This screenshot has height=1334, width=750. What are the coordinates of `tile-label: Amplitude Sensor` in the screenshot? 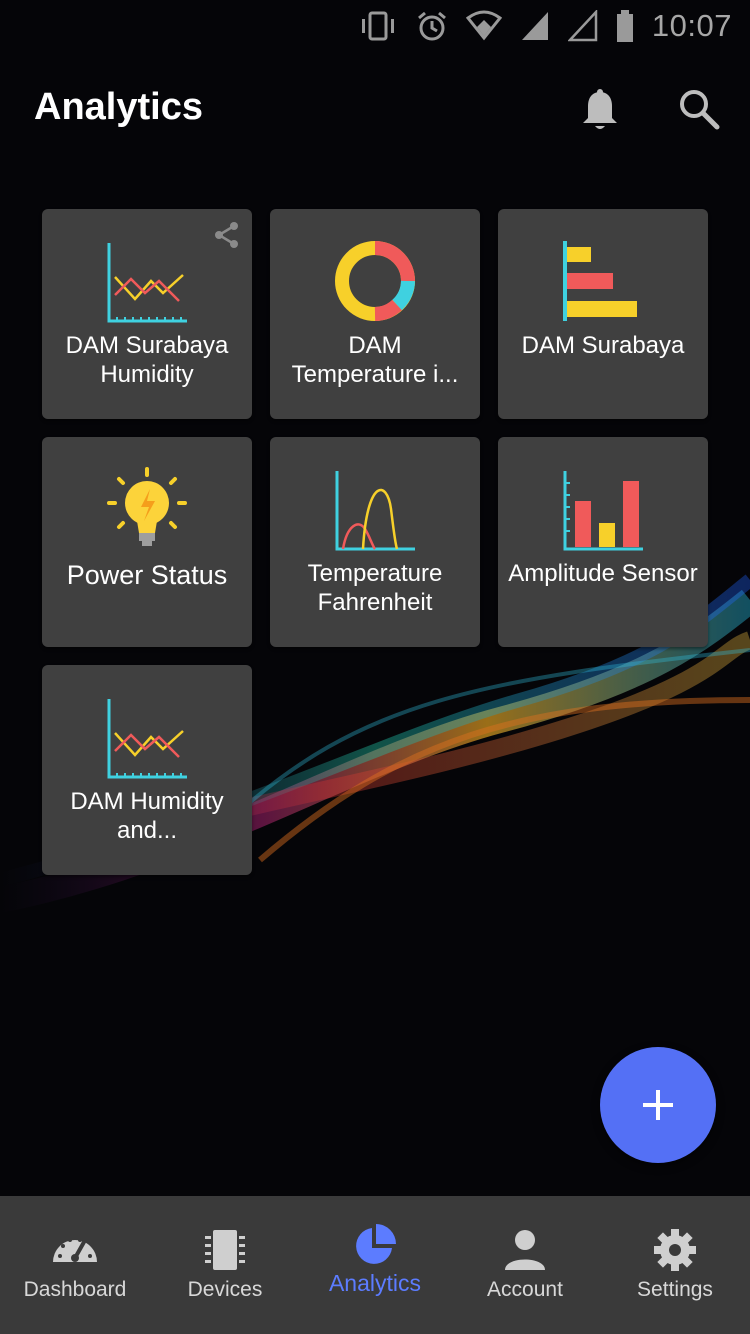 It's located at (603, 573).